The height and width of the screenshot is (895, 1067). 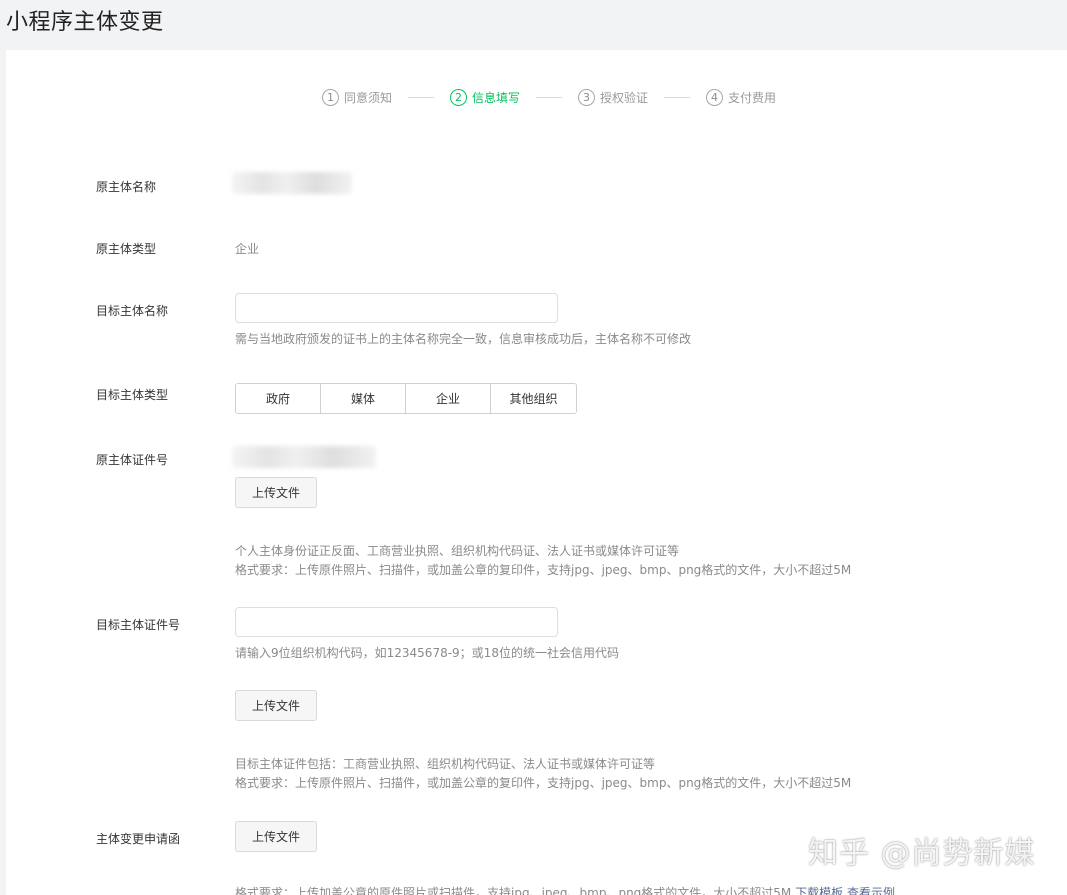 What do you see at coordinates (445, 764) in the screenshot?
I see `target-cert-types-hint: 目标主体证件包括：工商营业执照、组织机构代码证、法人证书或媒体许可证等` at bounding box center [445, 764].